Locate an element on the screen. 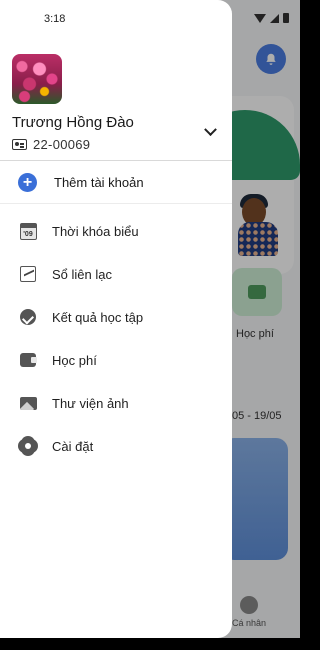 The image size is (320, 650). menu-item-label: Kết quả học tập is located at coordinates (98, 317).